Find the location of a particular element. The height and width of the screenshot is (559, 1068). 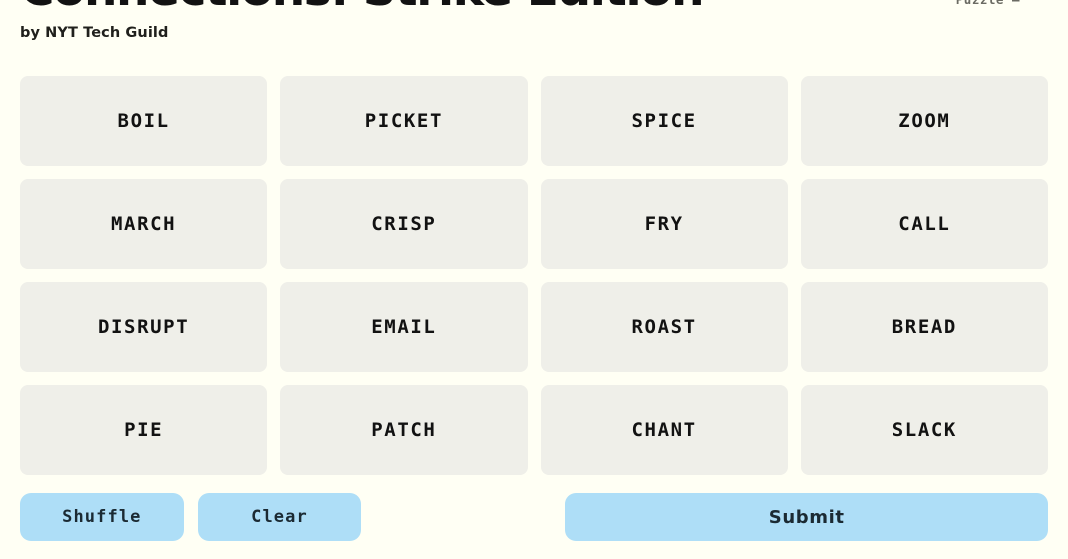

word-tile: SPICE is located at coordinates (664, 121).